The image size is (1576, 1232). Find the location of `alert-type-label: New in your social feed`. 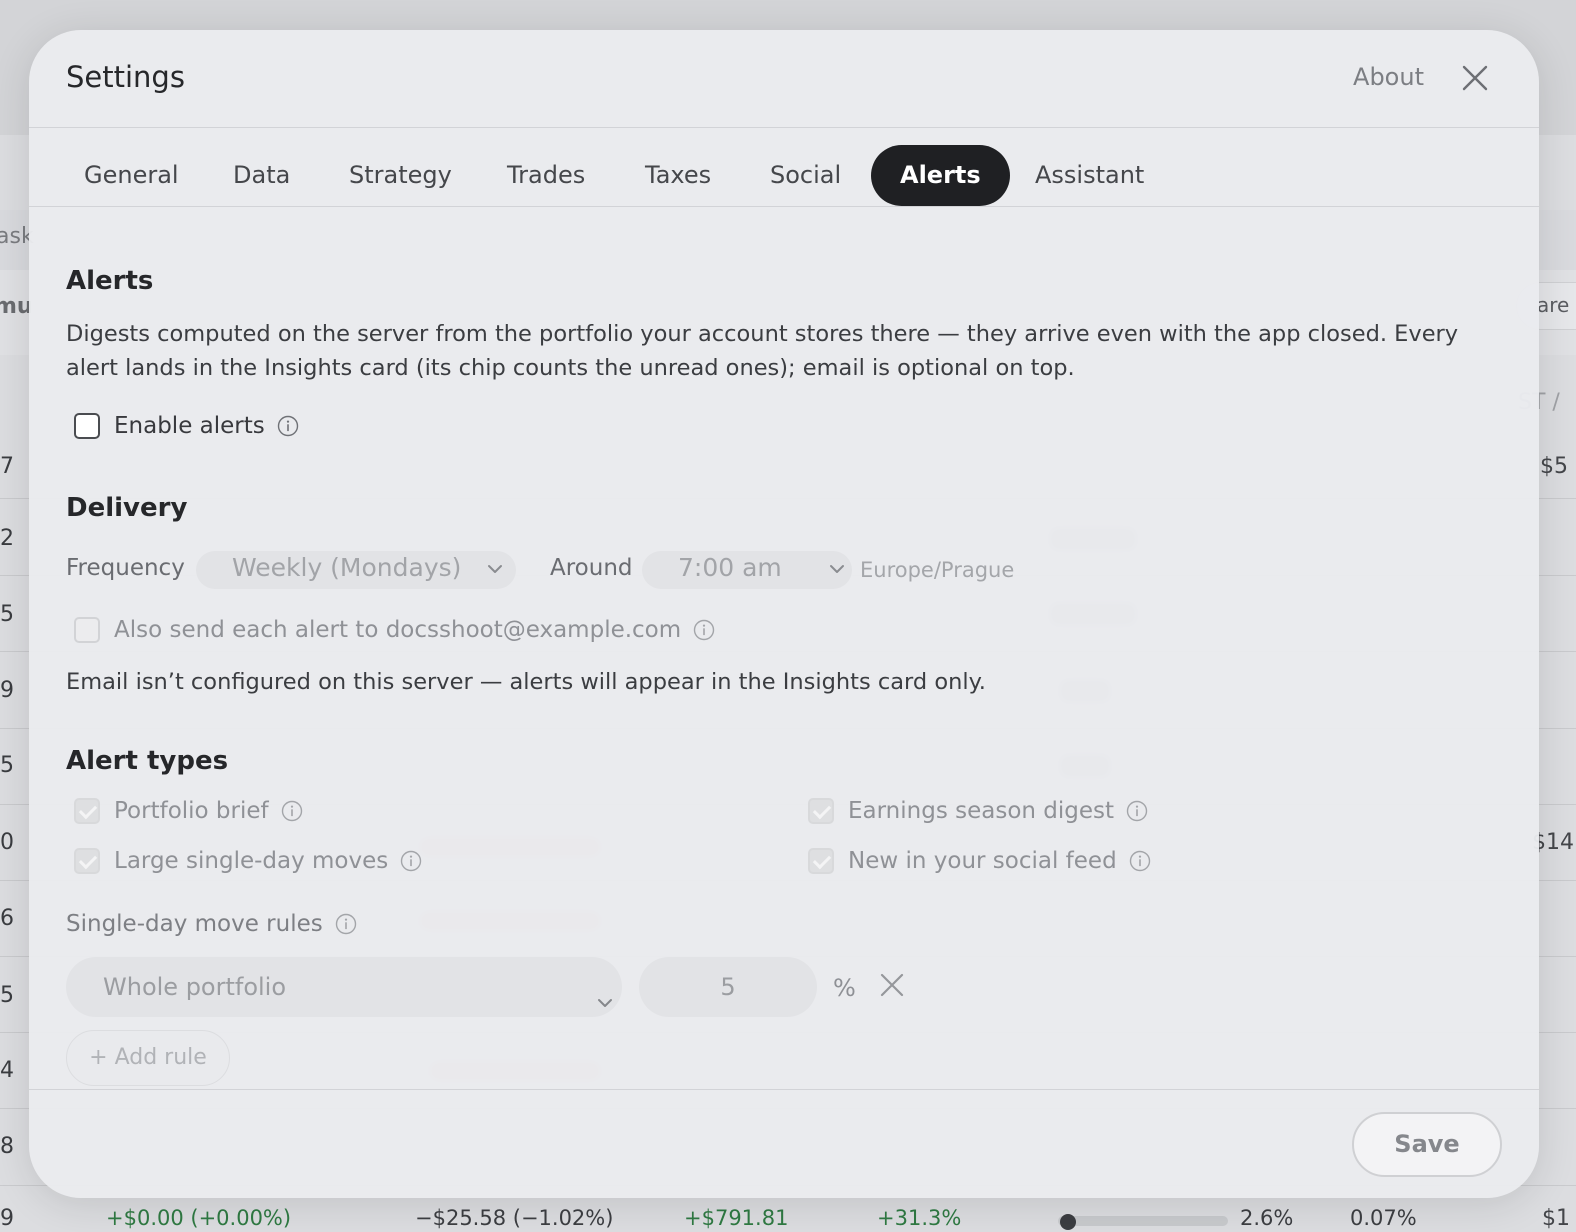

alert-type-label: New in your social feed is located at coordinates (982, 861).